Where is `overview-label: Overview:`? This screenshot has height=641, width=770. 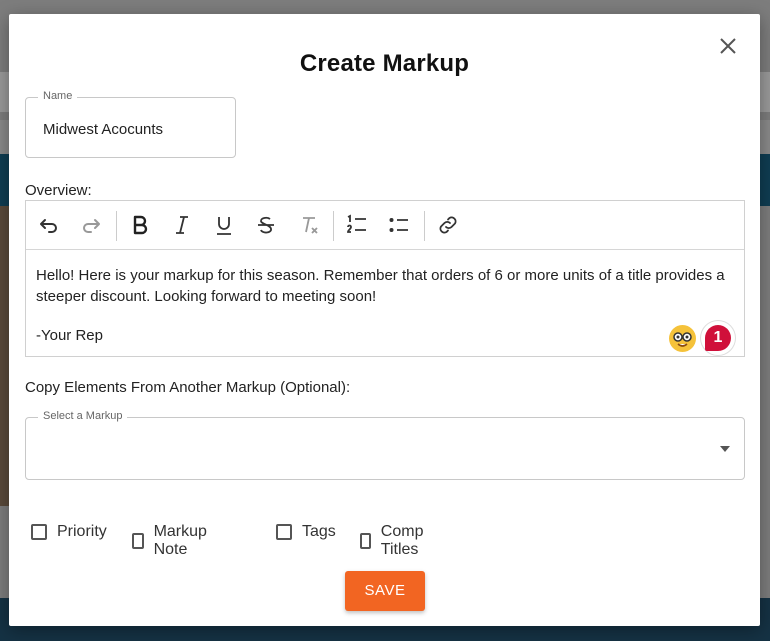 overview-label: Overview: is located at coordinates (58, 190).